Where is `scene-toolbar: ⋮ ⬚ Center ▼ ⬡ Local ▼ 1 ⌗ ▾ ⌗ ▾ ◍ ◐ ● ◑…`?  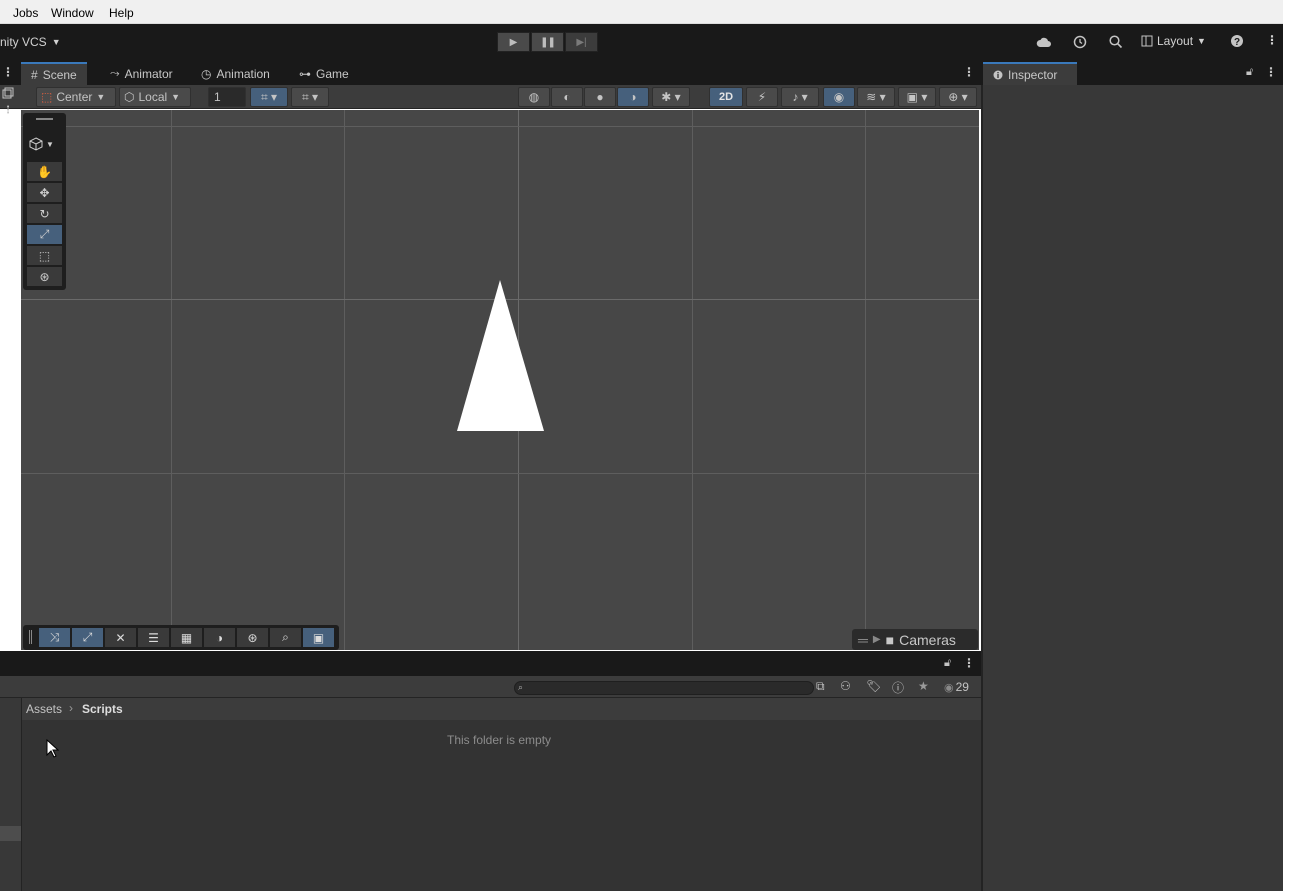
scene-toolbar: ⋮ ⬚ Center ▼ ⬡ Local ▼ 1 ⌗ ▾ ⌗ ▾ ◍ ◐ ● ◑… is located at coordinates (490, 100).